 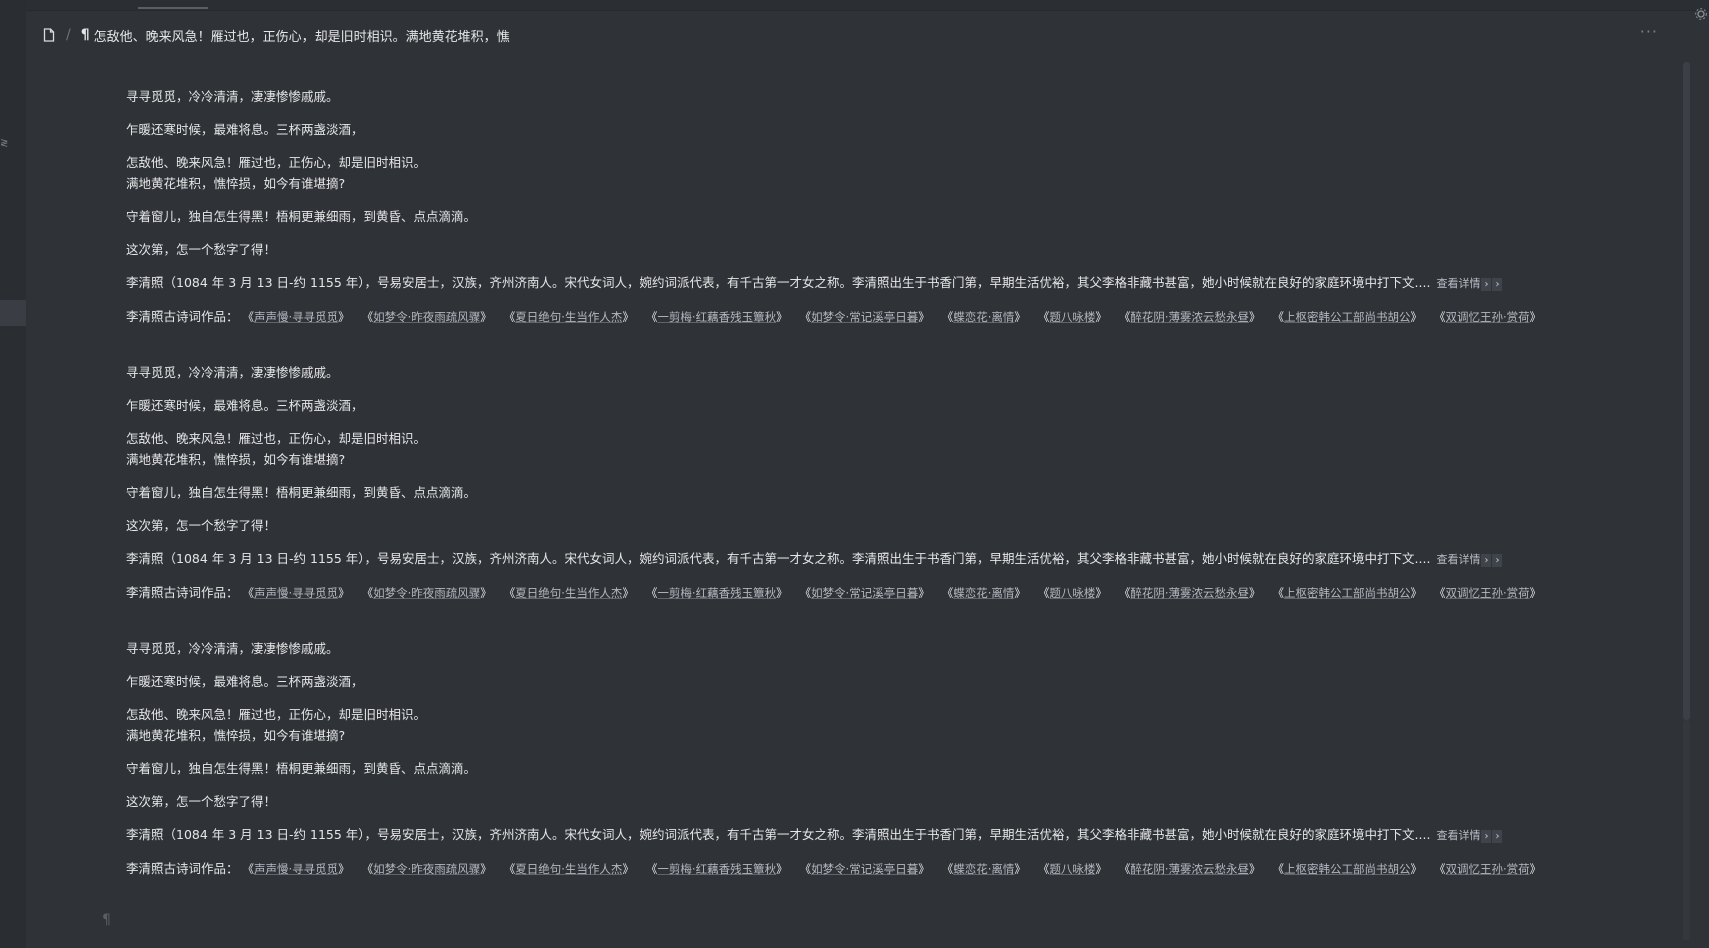 What do you see at coordinates (49, 35) in the screenshot?
I see `document-icon` at bounding box center [49, 35].